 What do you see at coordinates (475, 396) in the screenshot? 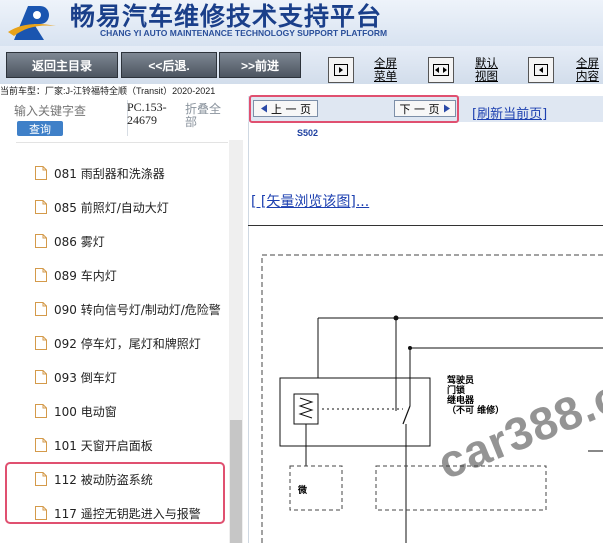
I see `relay-label: 驾驶员 门锁 继电器 （不可 维修）` at bounding box center [475, 396].